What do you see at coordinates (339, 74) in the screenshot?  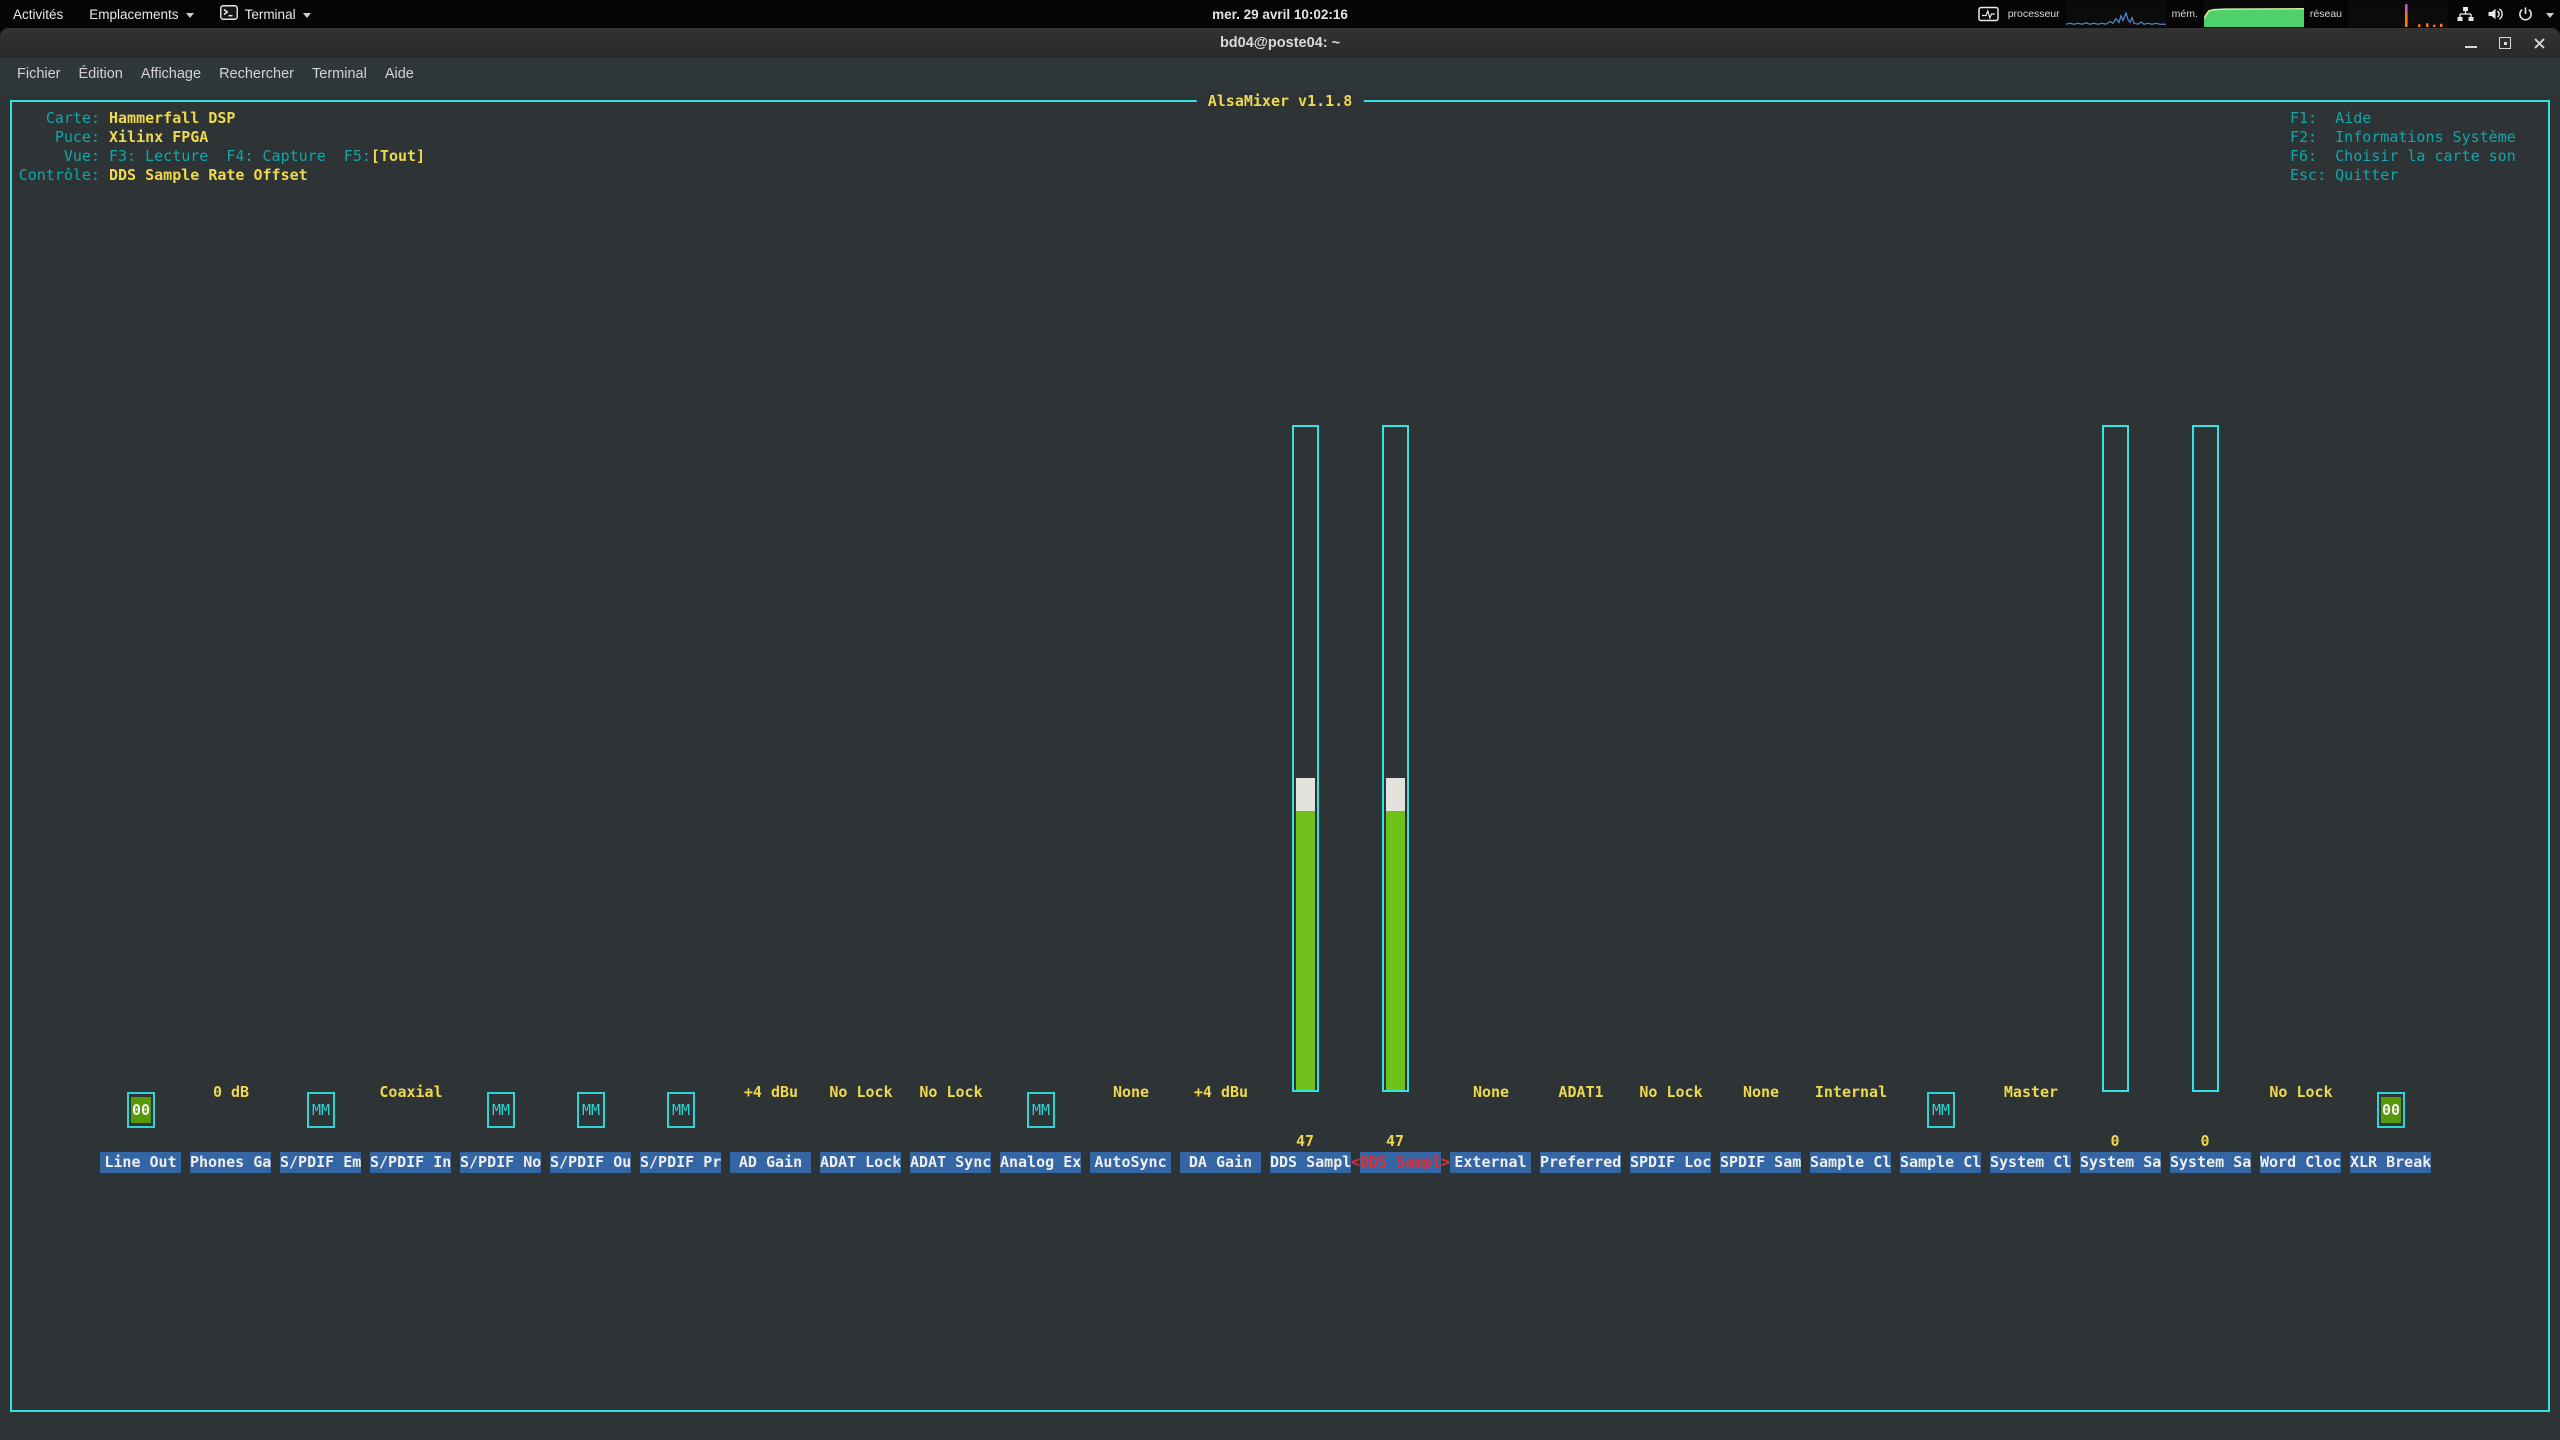 I see `menubar-item-terminal: Terminal` at bounding box center [339, 74].